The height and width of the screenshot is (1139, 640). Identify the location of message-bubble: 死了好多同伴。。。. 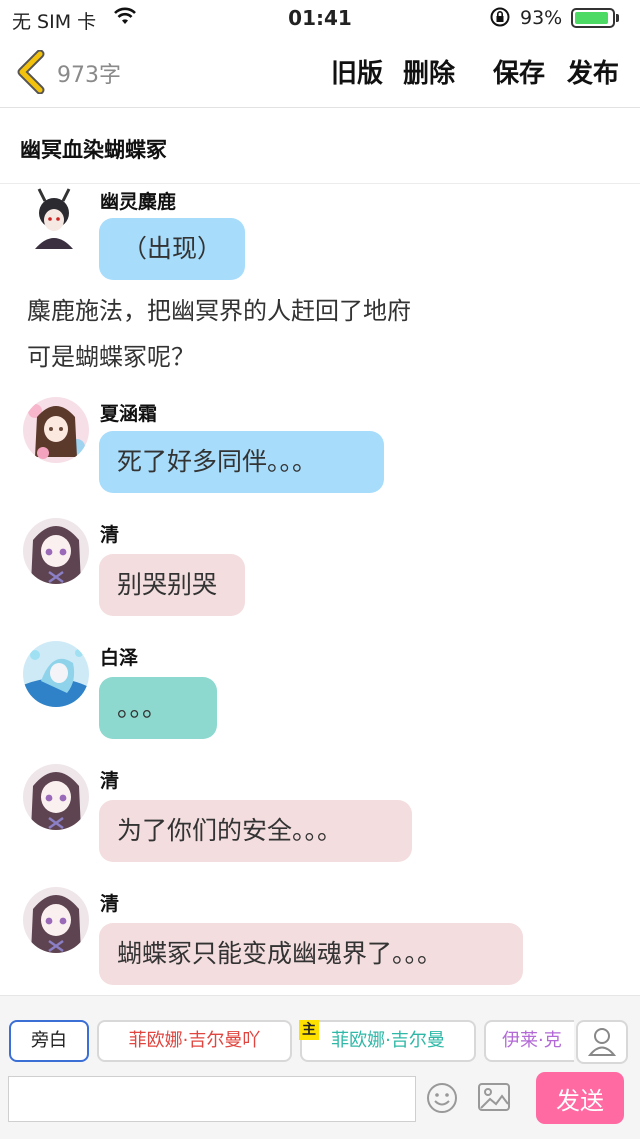
(241, 462).